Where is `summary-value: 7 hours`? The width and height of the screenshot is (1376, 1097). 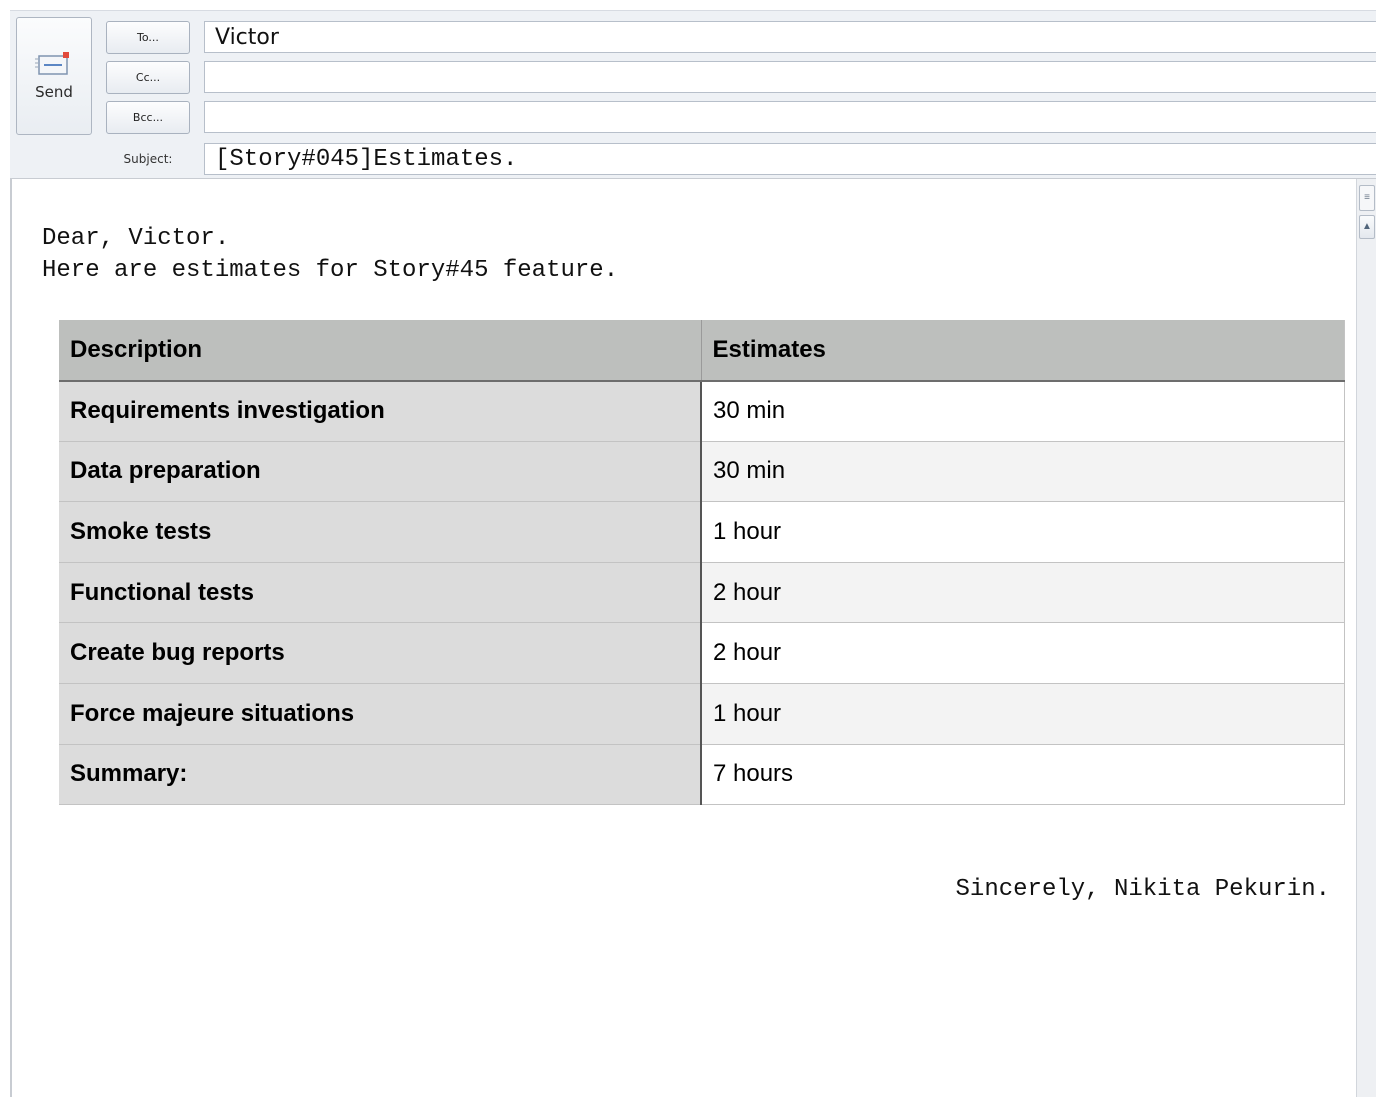 summary-value: 7 hours is located at coordinates (1023, 775).